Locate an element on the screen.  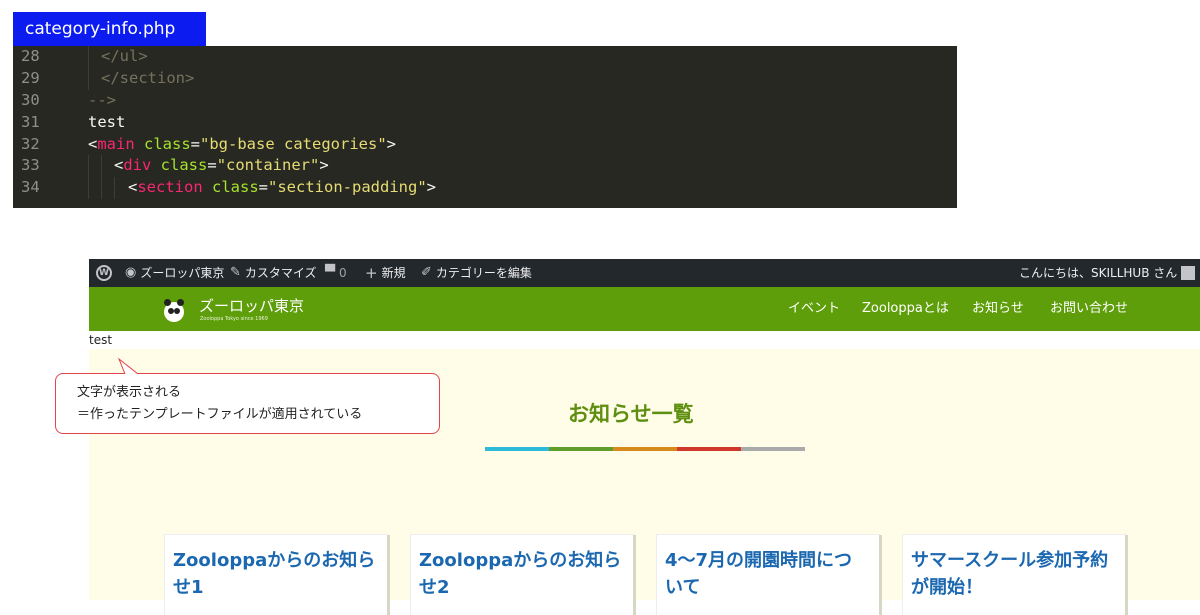
comments-link: ▀ 0 is located at coordinates (336, 273).